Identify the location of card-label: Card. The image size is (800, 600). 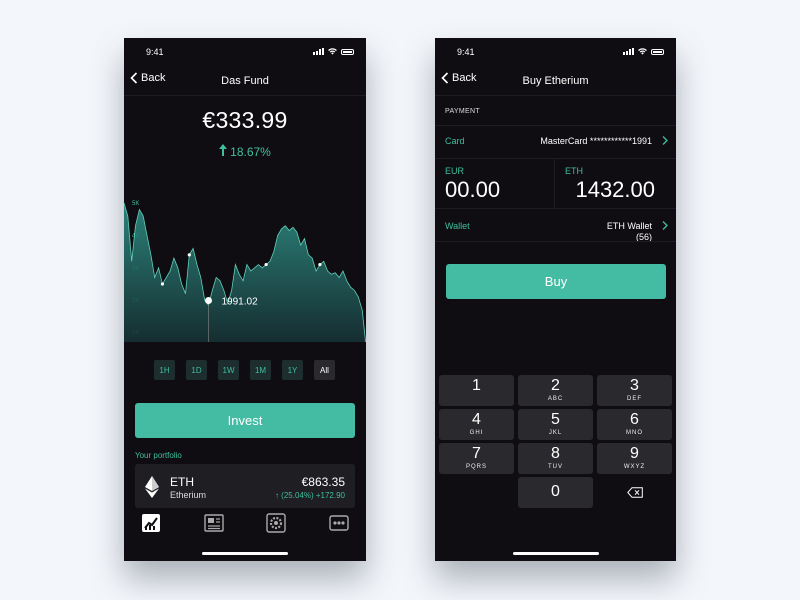
(455, 141).